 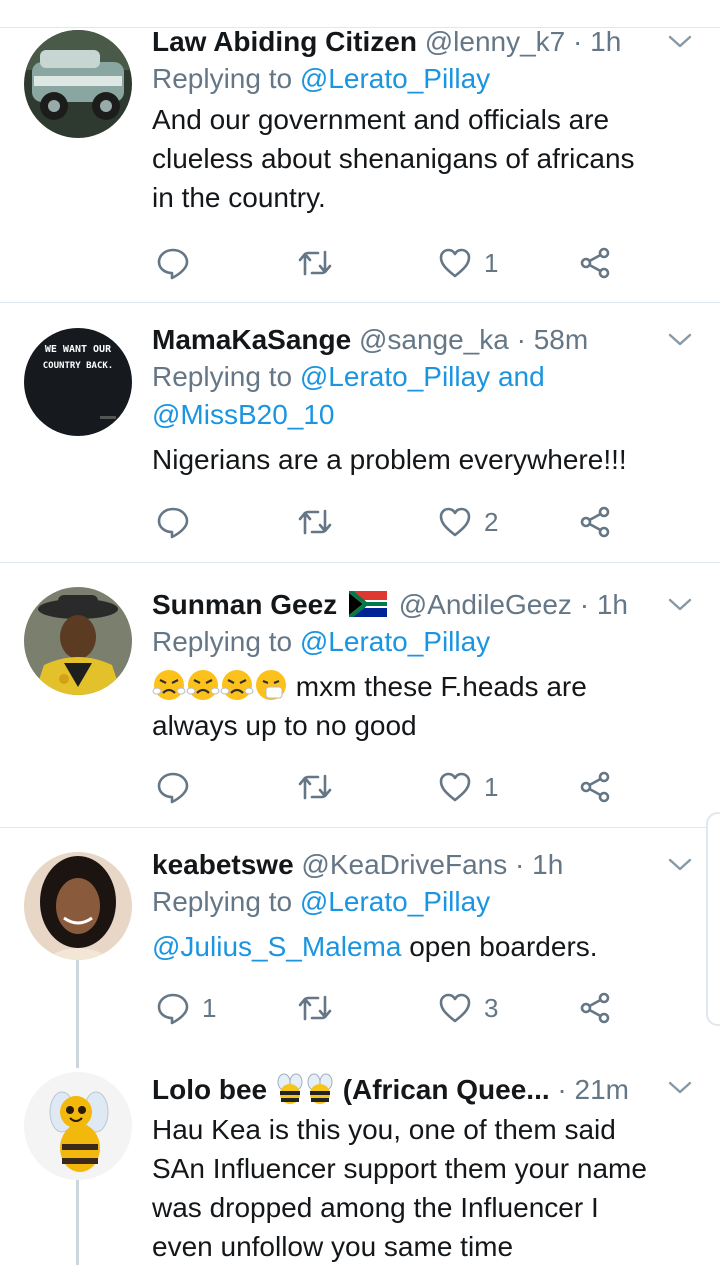 What do you see at coordinates (422, 376) in the screenshot?
I see `mention-link: @Lerato_Pillay and` at bounding box center [422, 376].